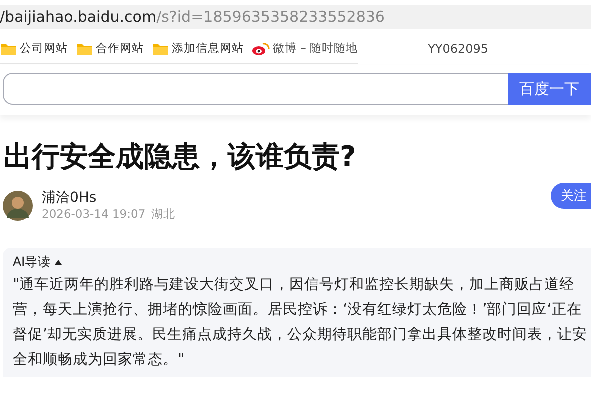  What do you see at coordinates (305, 48) in the screenshot?
I see `bookmark: 微博 – 随时随地` at bounding box center [305, 48].